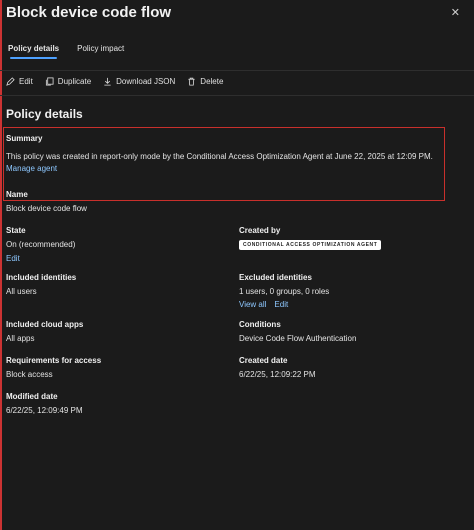  I want to click on name-value: Block device code flow, so click(46, 208).